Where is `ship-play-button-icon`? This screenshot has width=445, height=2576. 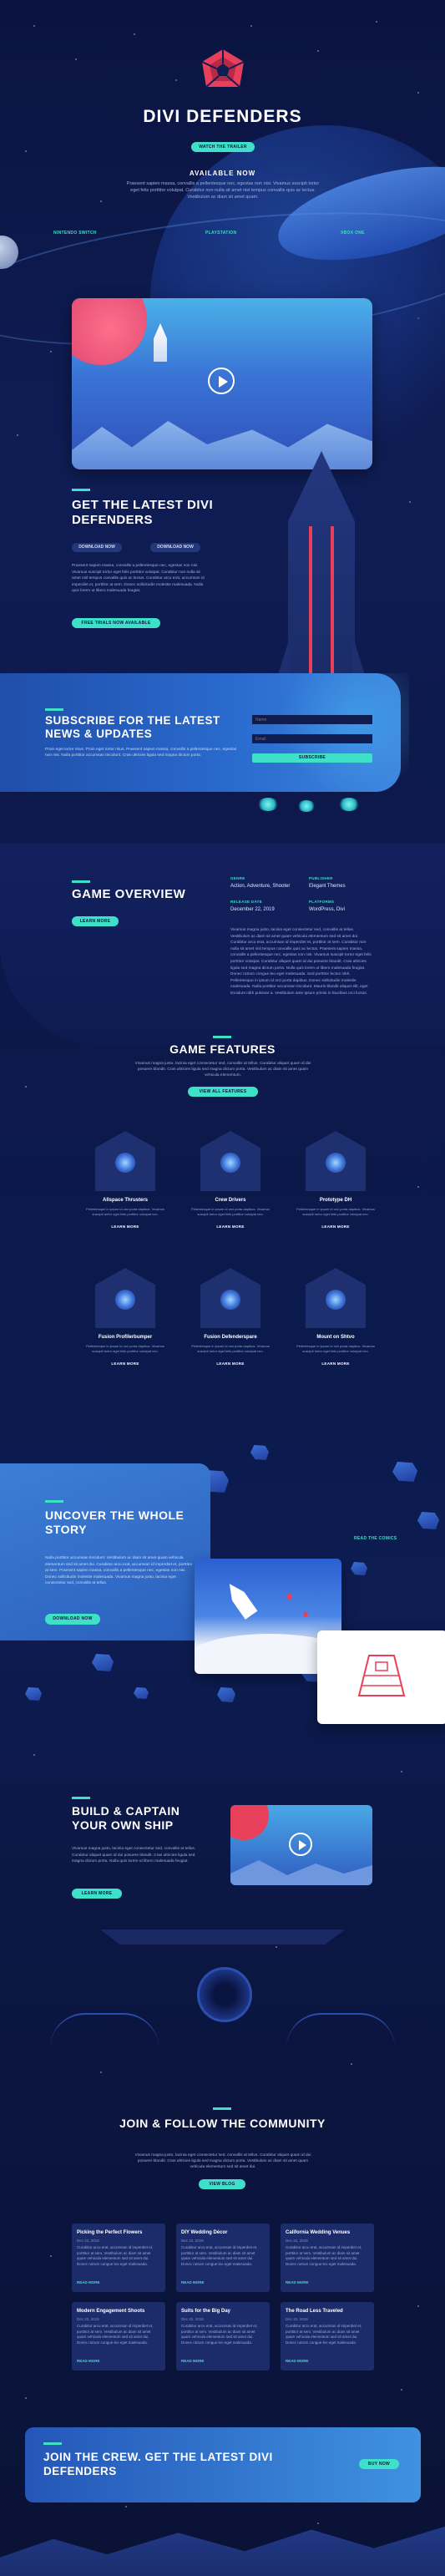 ship-play-button-icon is located at coordinates (301, 1844).